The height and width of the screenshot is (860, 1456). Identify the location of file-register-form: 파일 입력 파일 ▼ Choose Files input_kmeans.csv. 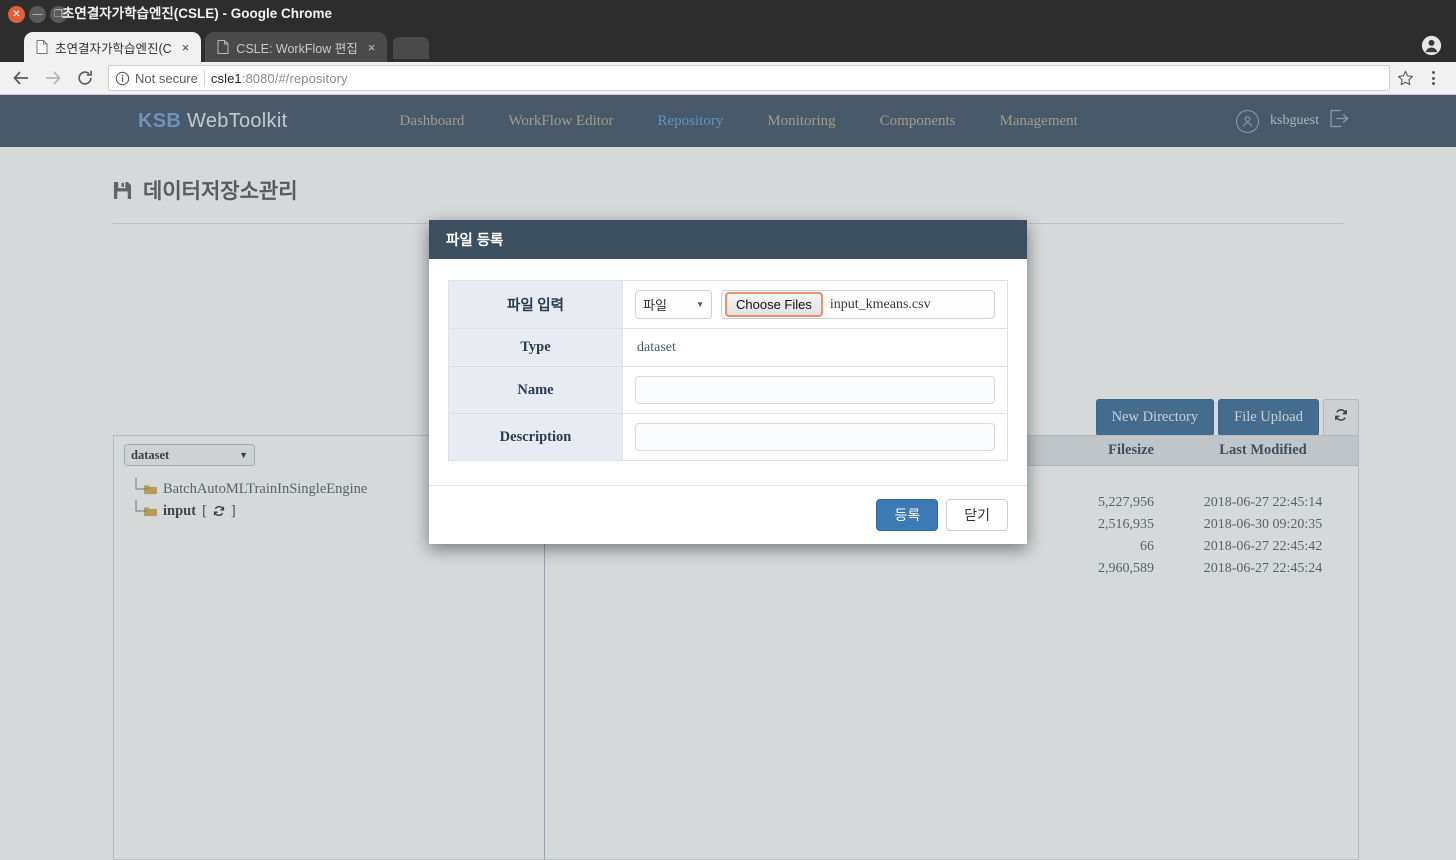
(728, 370).